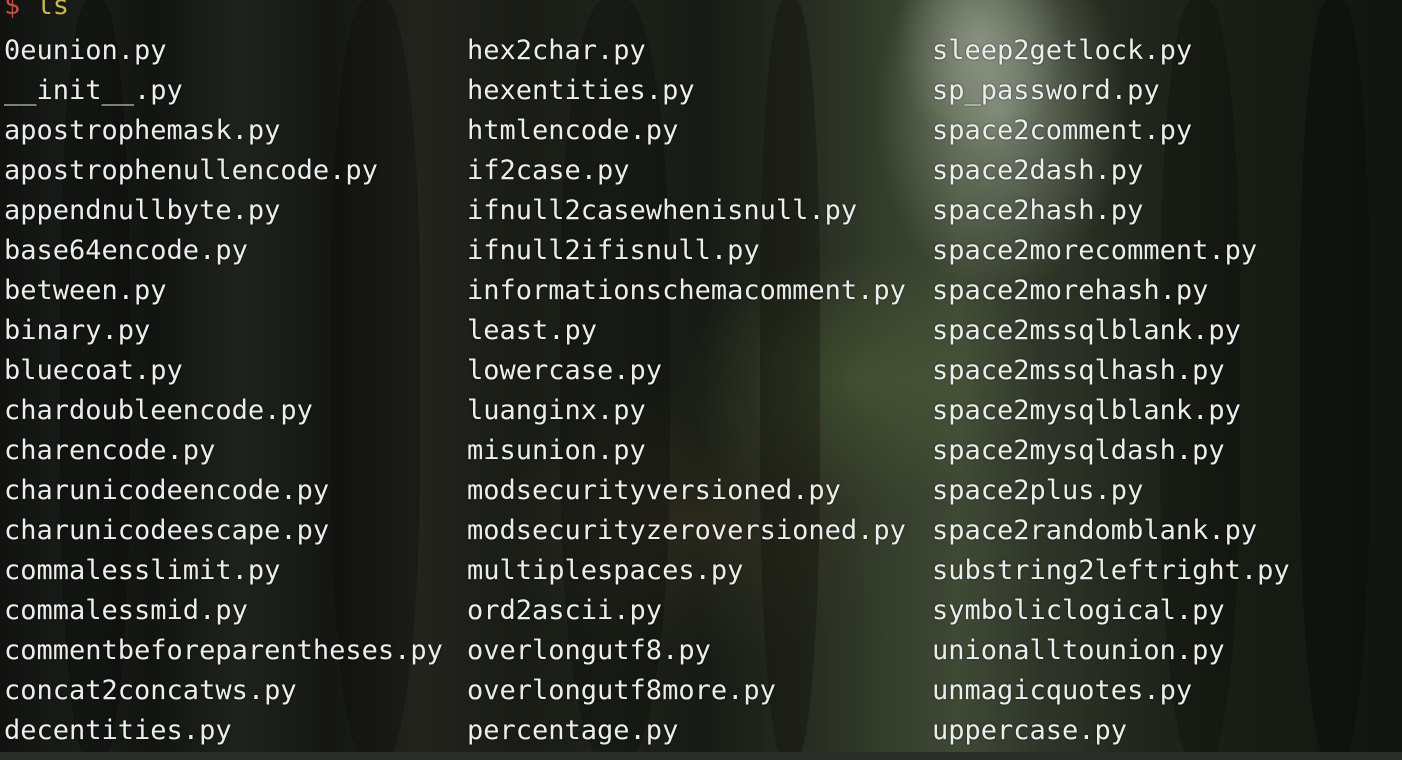 The height and width of the screenshot is (760, 1402). Describe the element at coordinates (85, 50) in the screenshot. I see `file-entry: 0eunion.py` at that location.